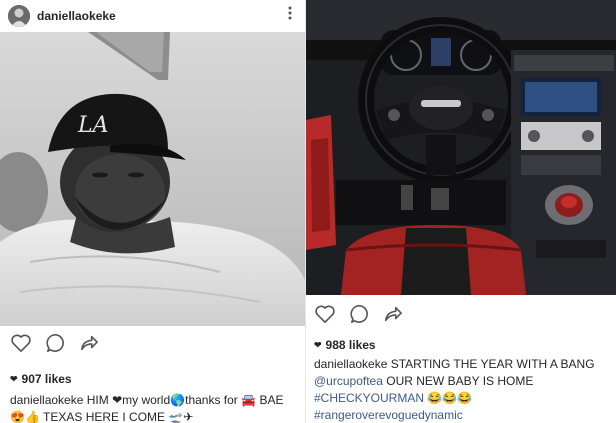 The height and width of the screenshot is (423, 616). I want to click on faces-emoji-icon: 😍👍, so click(25, 416).